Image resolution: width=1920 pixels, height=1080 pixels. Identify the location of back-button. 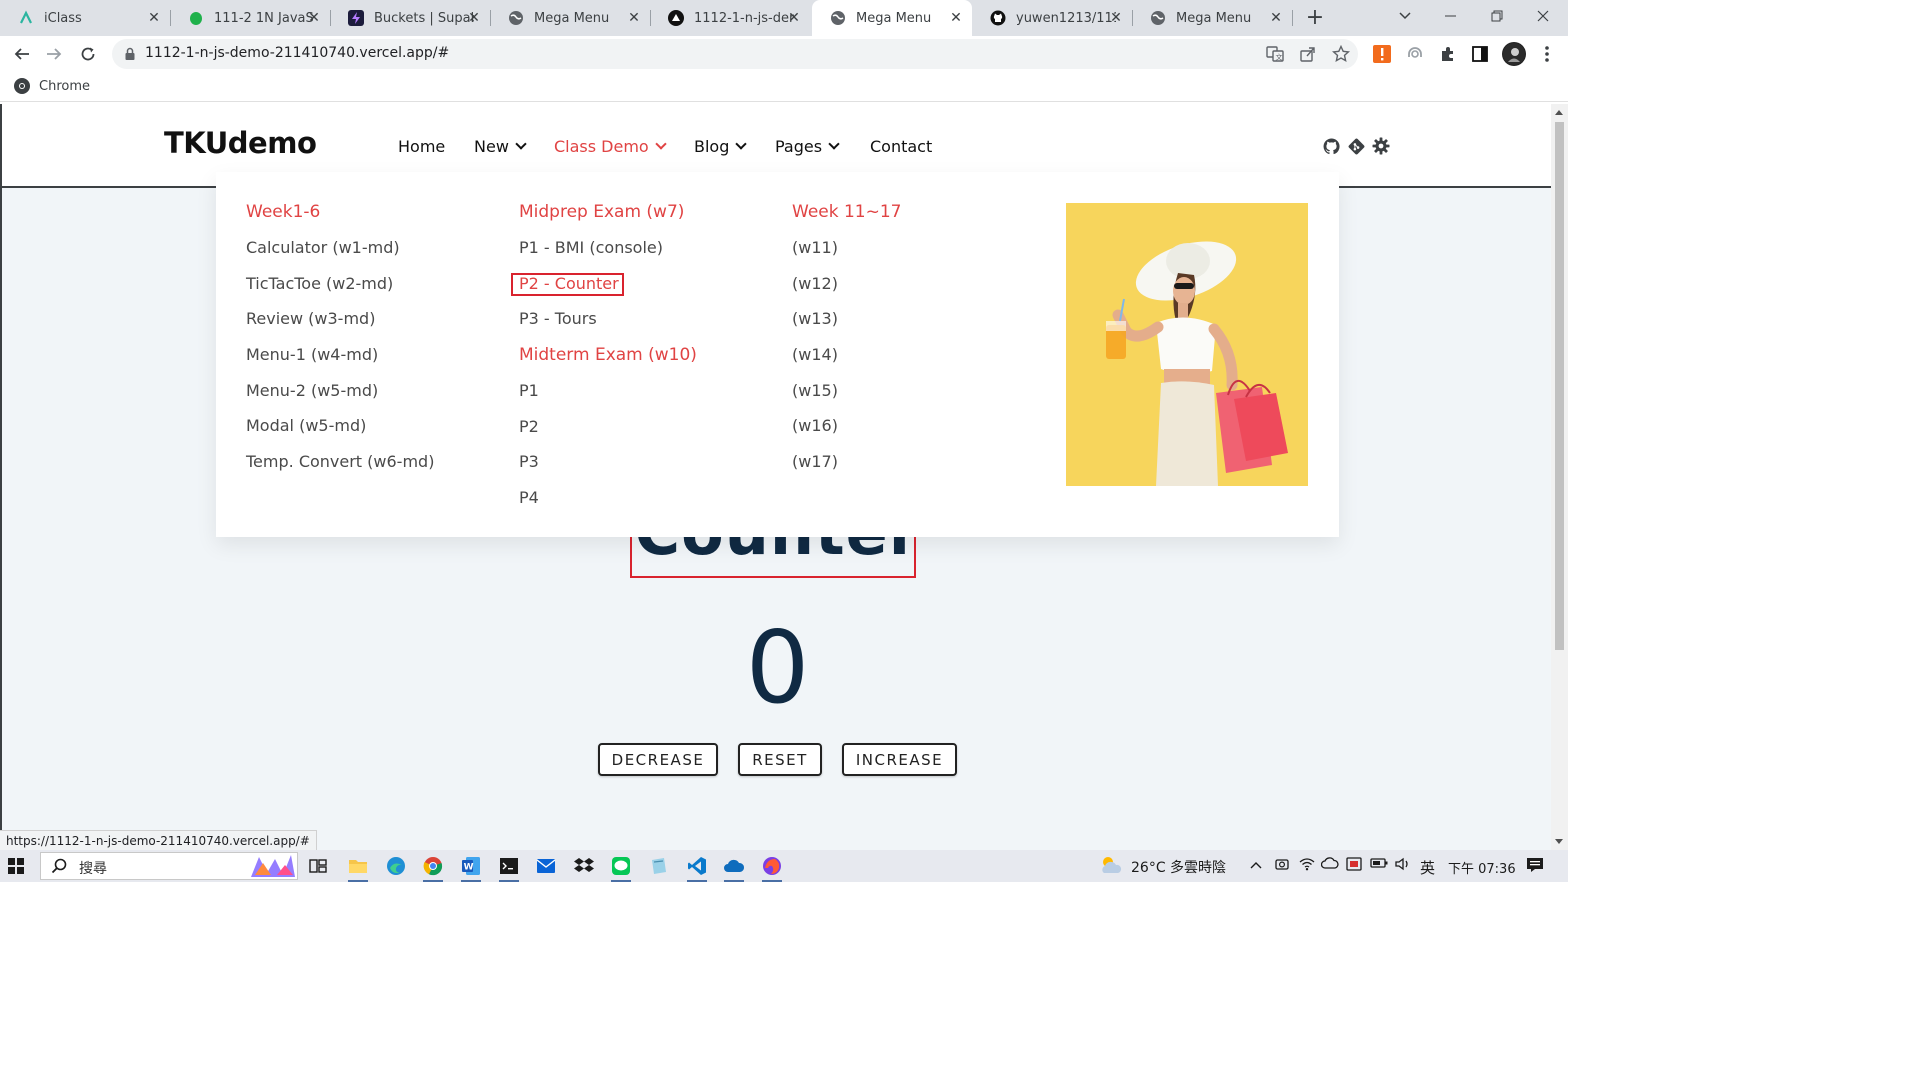
(22, 54).